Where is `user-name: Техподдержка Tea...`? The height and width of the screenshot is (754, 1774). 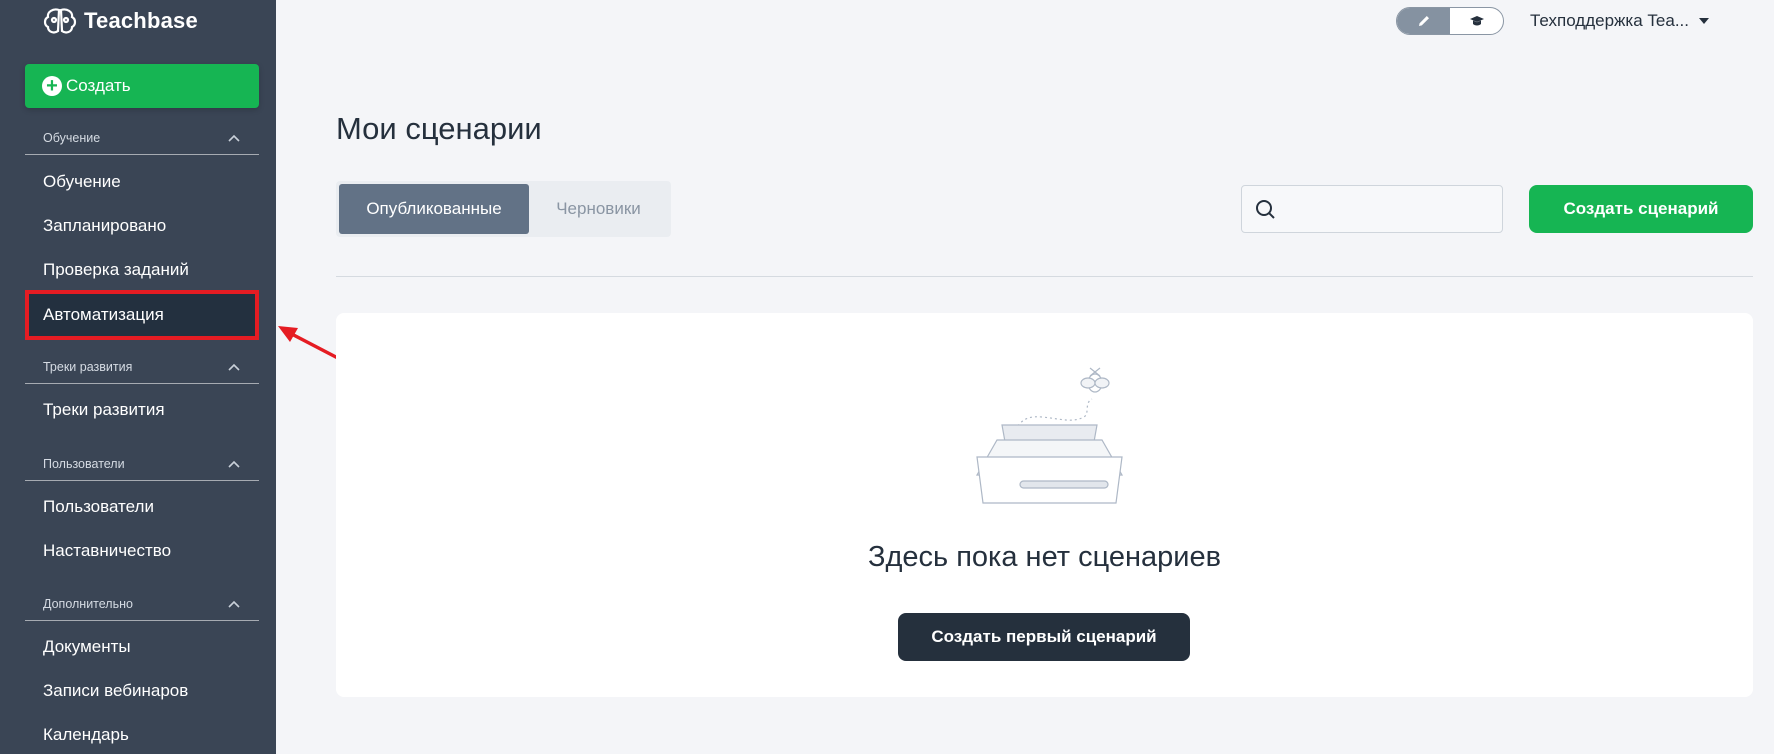 user-name: Техподдержка Tea... is located at coordinates (1609, 20).